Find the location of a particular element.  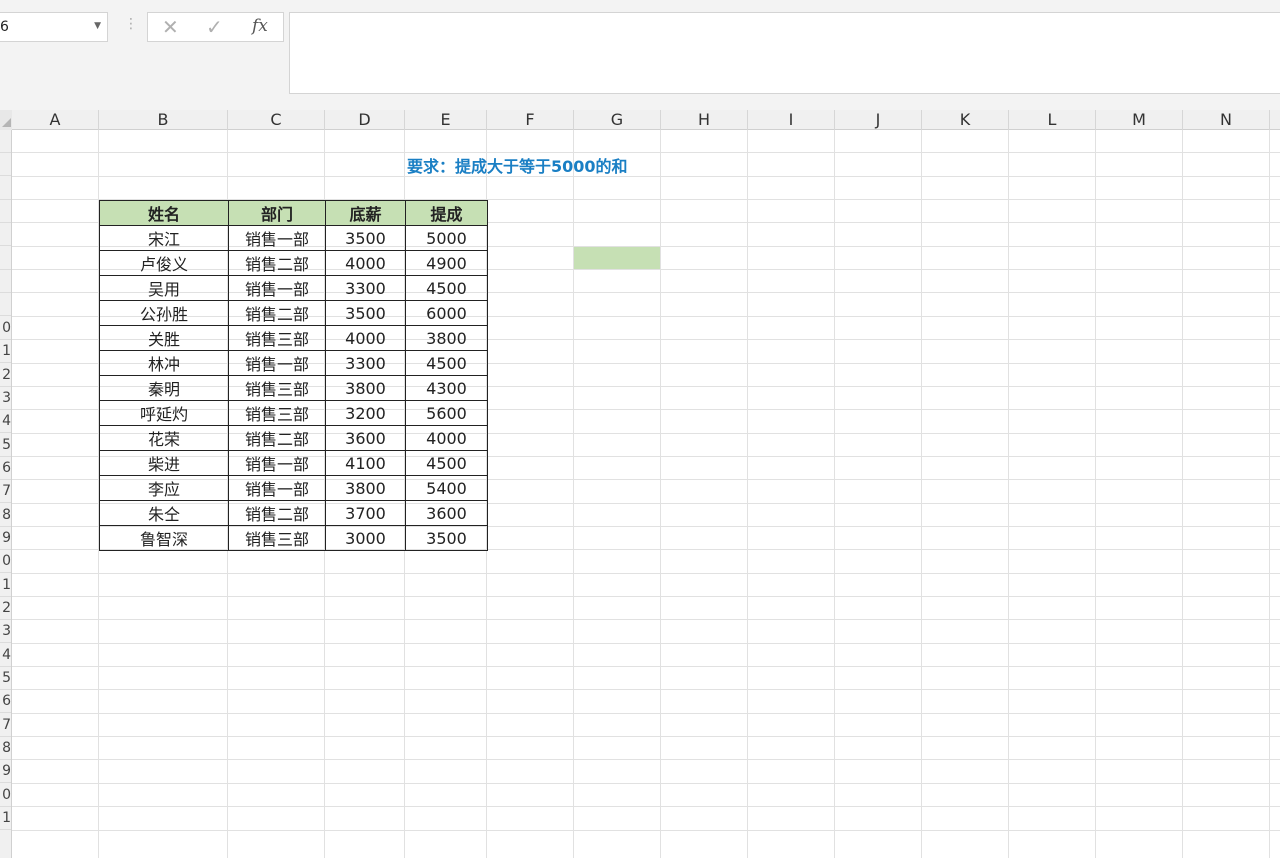

column-header-d: D is located at coordinates (365, 120).